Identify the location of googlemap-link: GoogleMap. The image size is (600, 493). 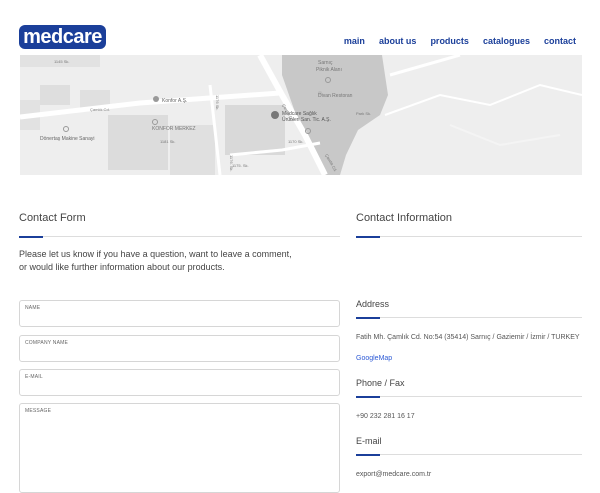
(374, 358).